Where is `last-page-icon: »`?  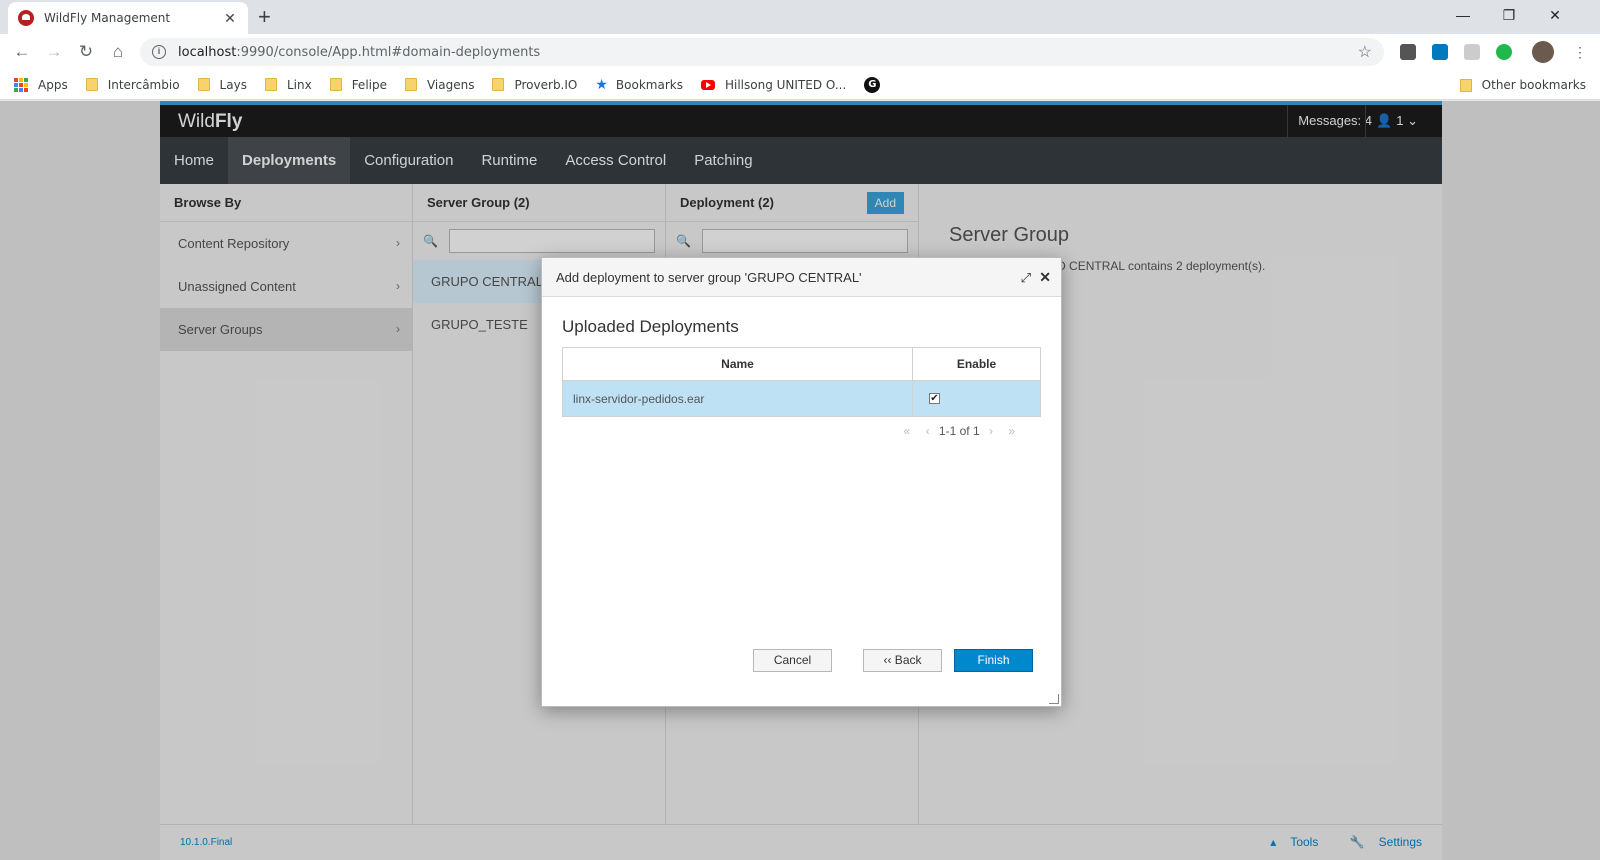
last-page-icon: » is located at coordinates (1011, 431).